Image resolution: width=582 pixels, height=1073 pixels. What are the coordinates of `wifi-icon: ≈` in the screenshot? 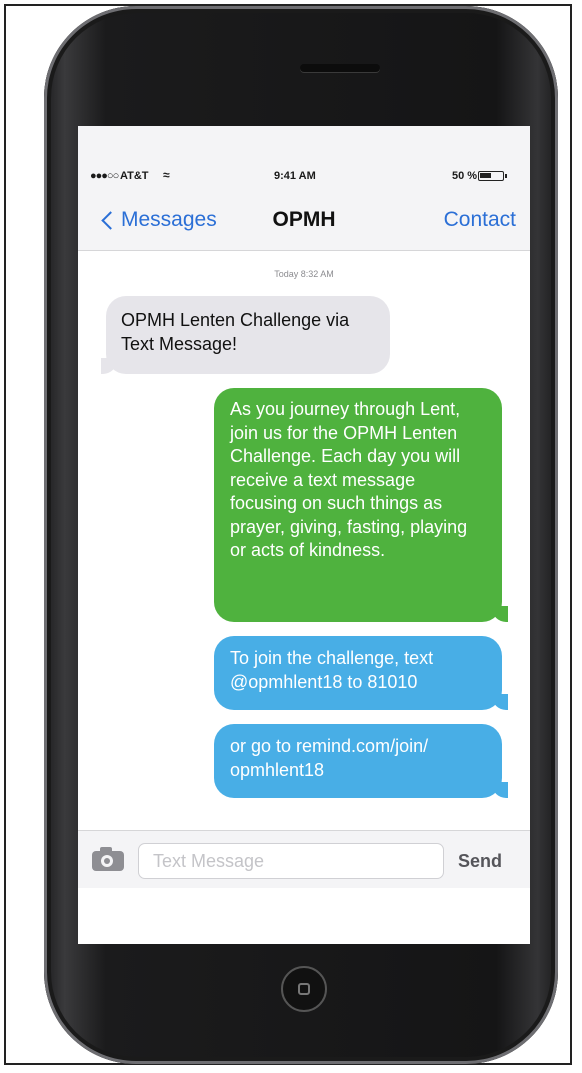 It's located at (166, 175).